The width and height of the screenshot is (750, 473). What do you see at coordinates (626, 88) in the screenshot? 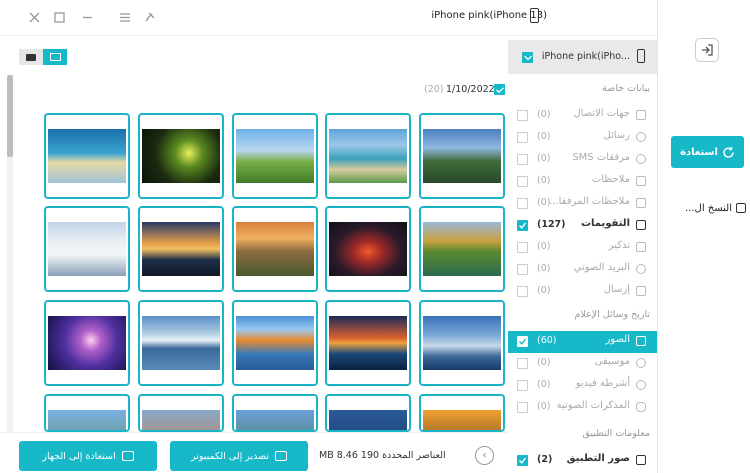
I see `section-special-data: بيانات خاصة` at bounding box center [626, 88].